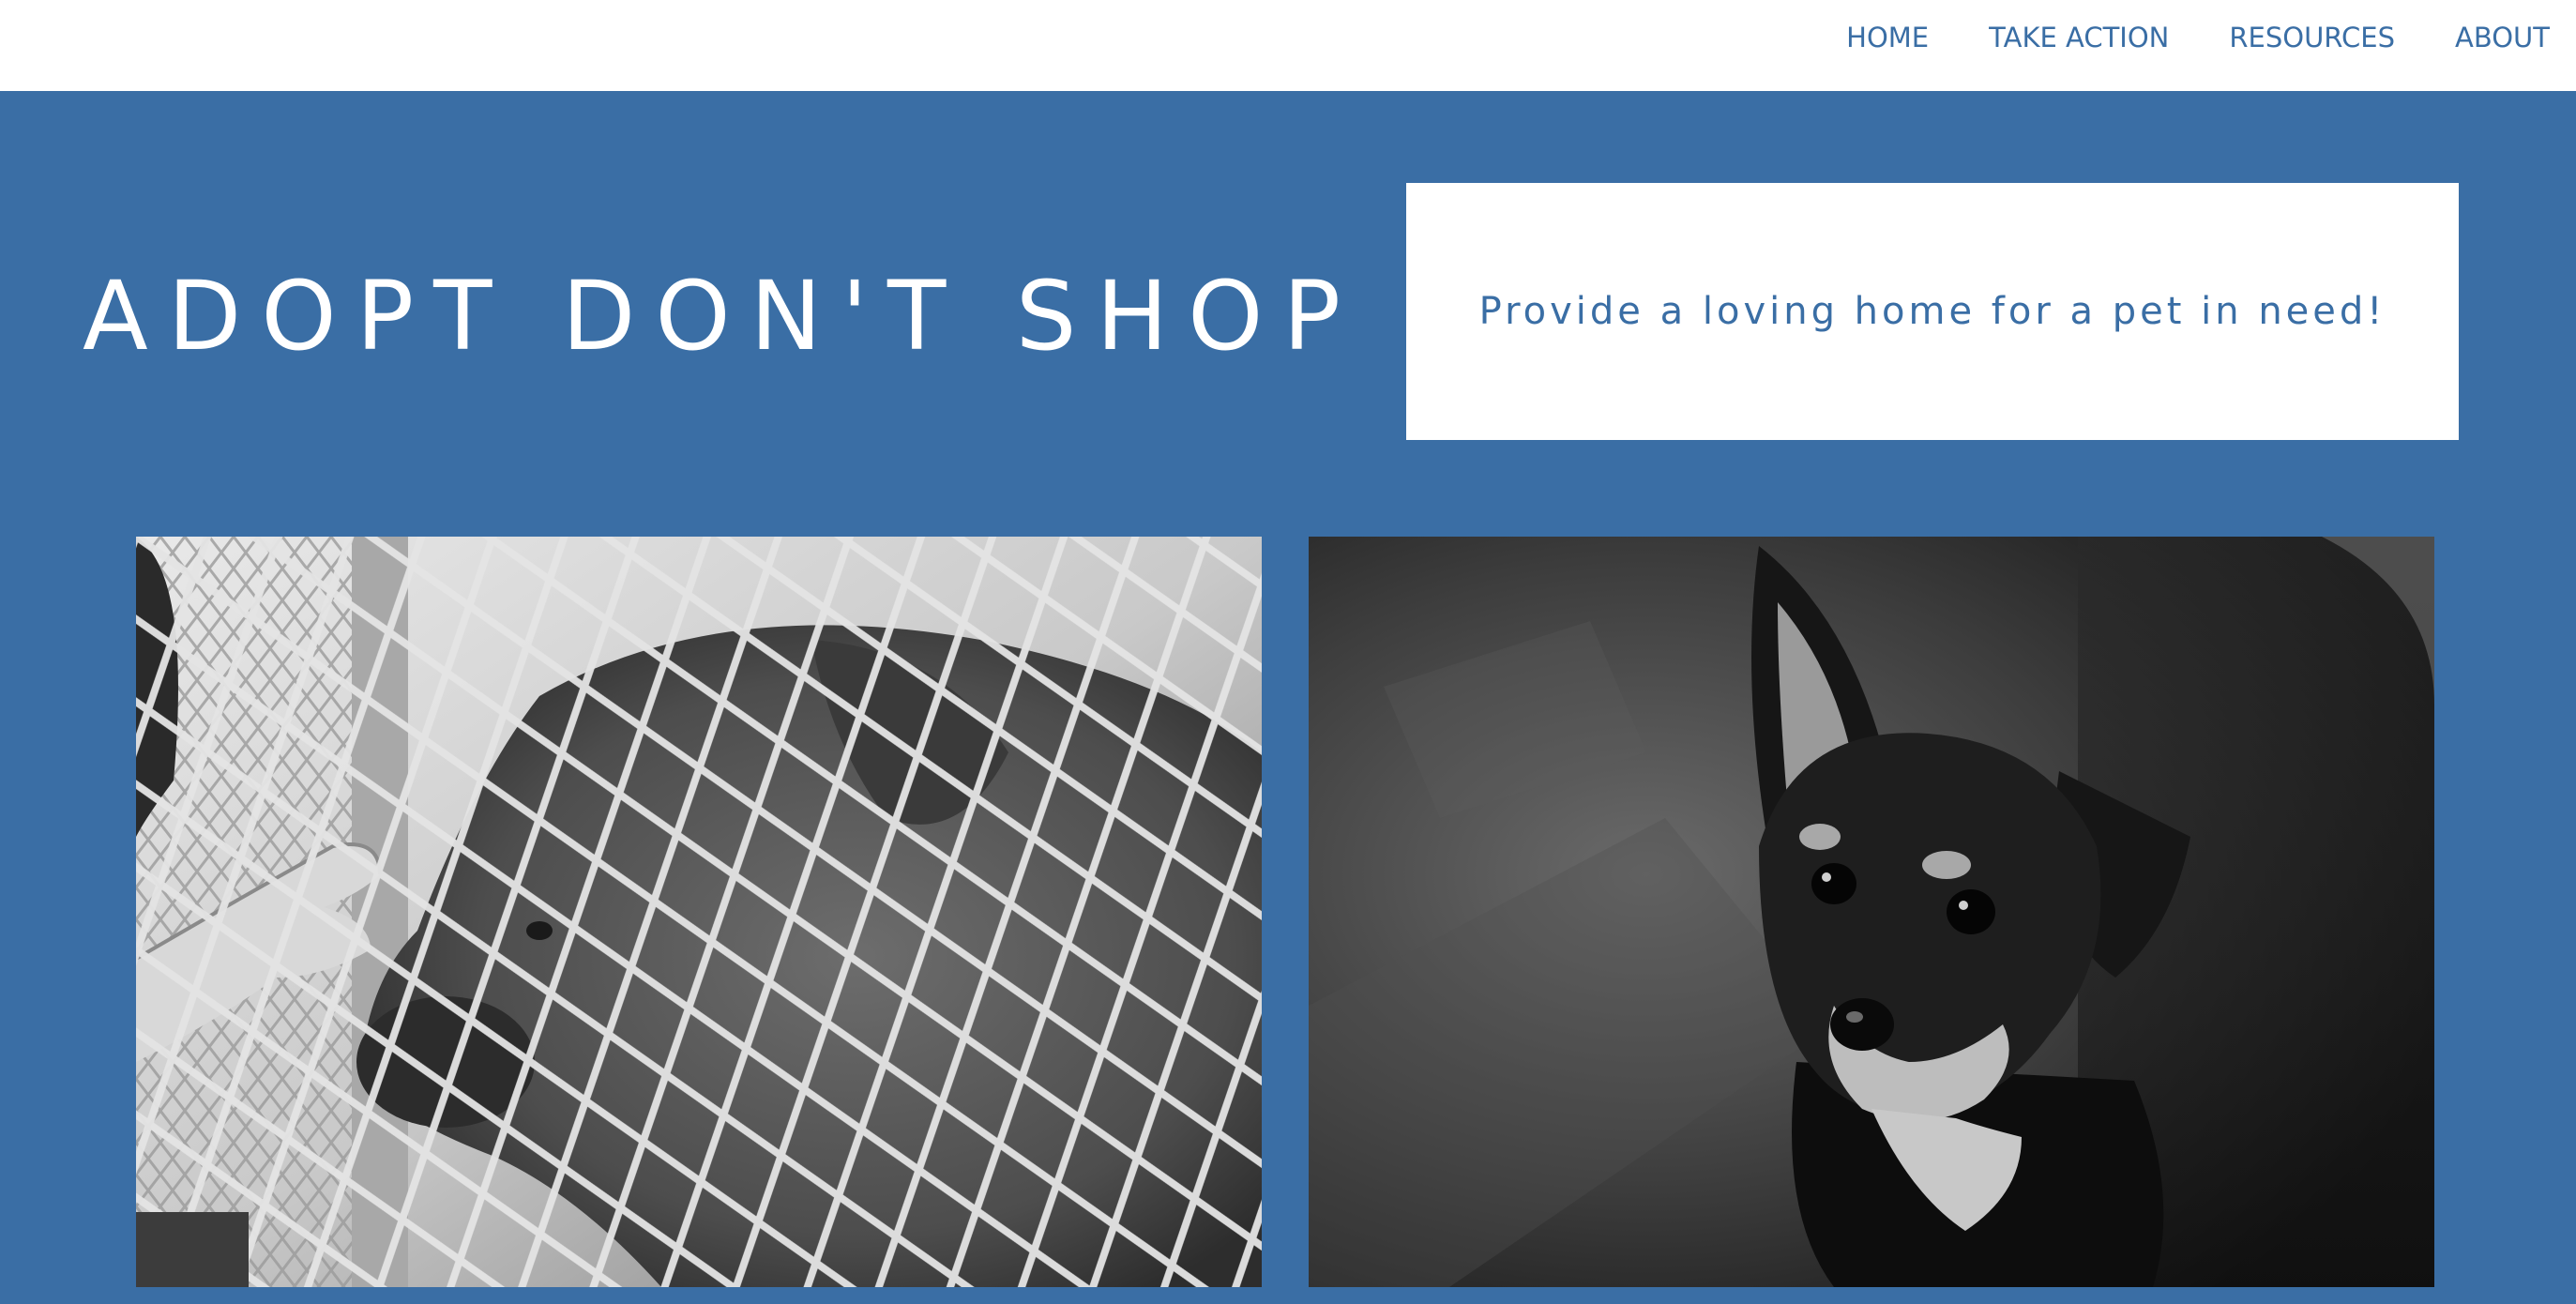  I want to click on tagline-box: Provide a loving home for a pet in need!, so click(1933, 311).